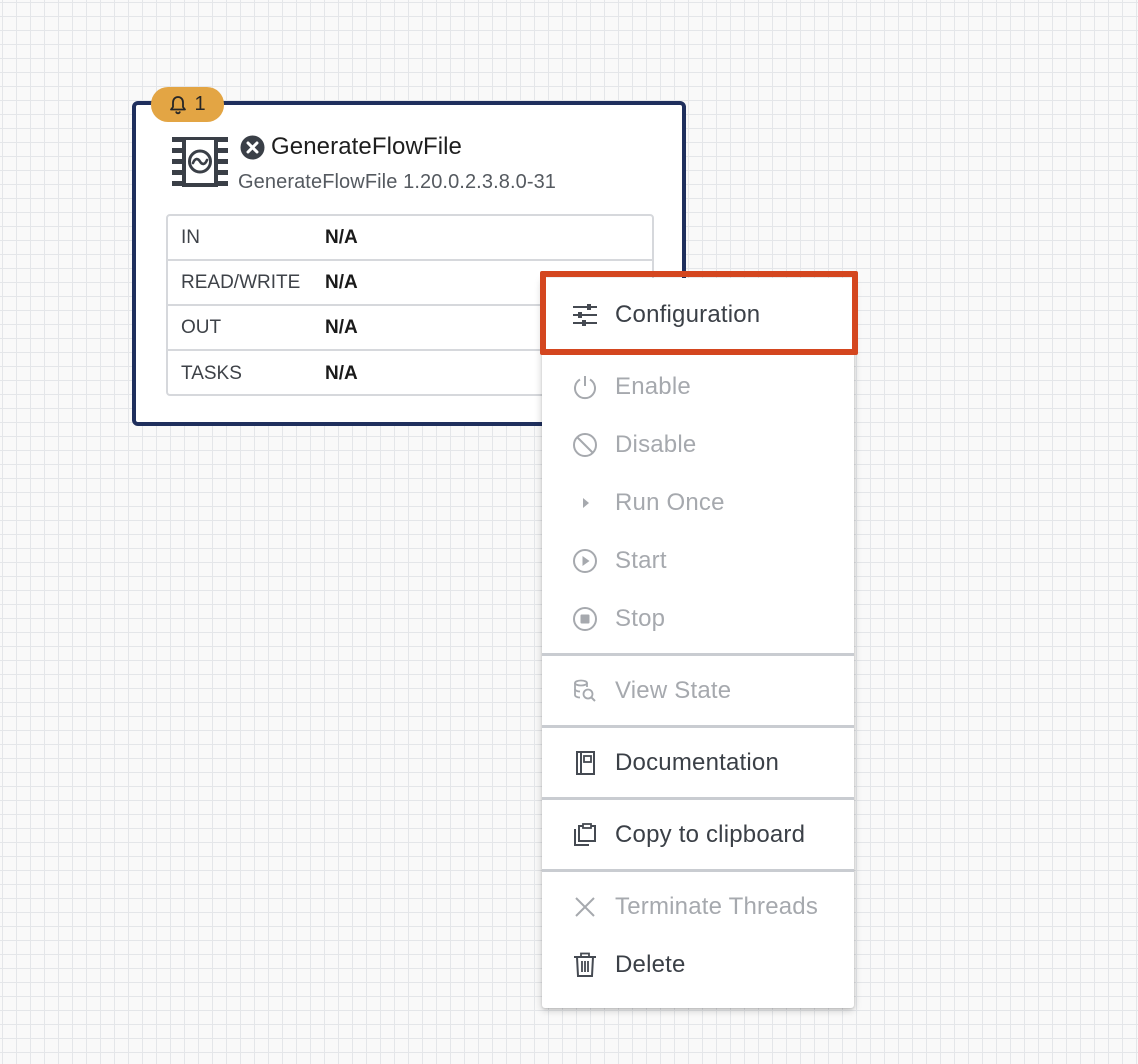  I want to click on menu-item-view-state: View State, so click(698, 691).